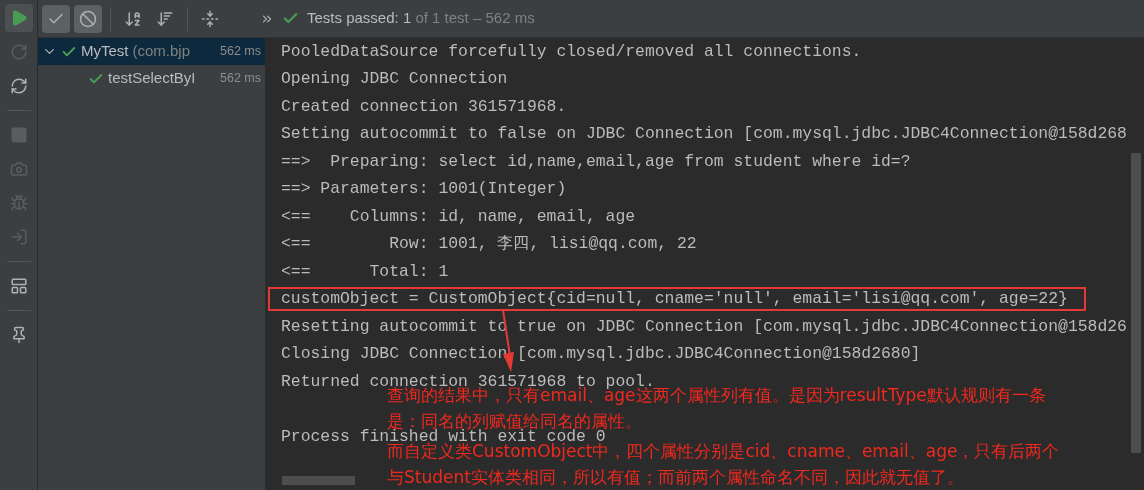 The height and width of the screenshot is (490, 1144). I want to click on run-button, so click(18, 18).